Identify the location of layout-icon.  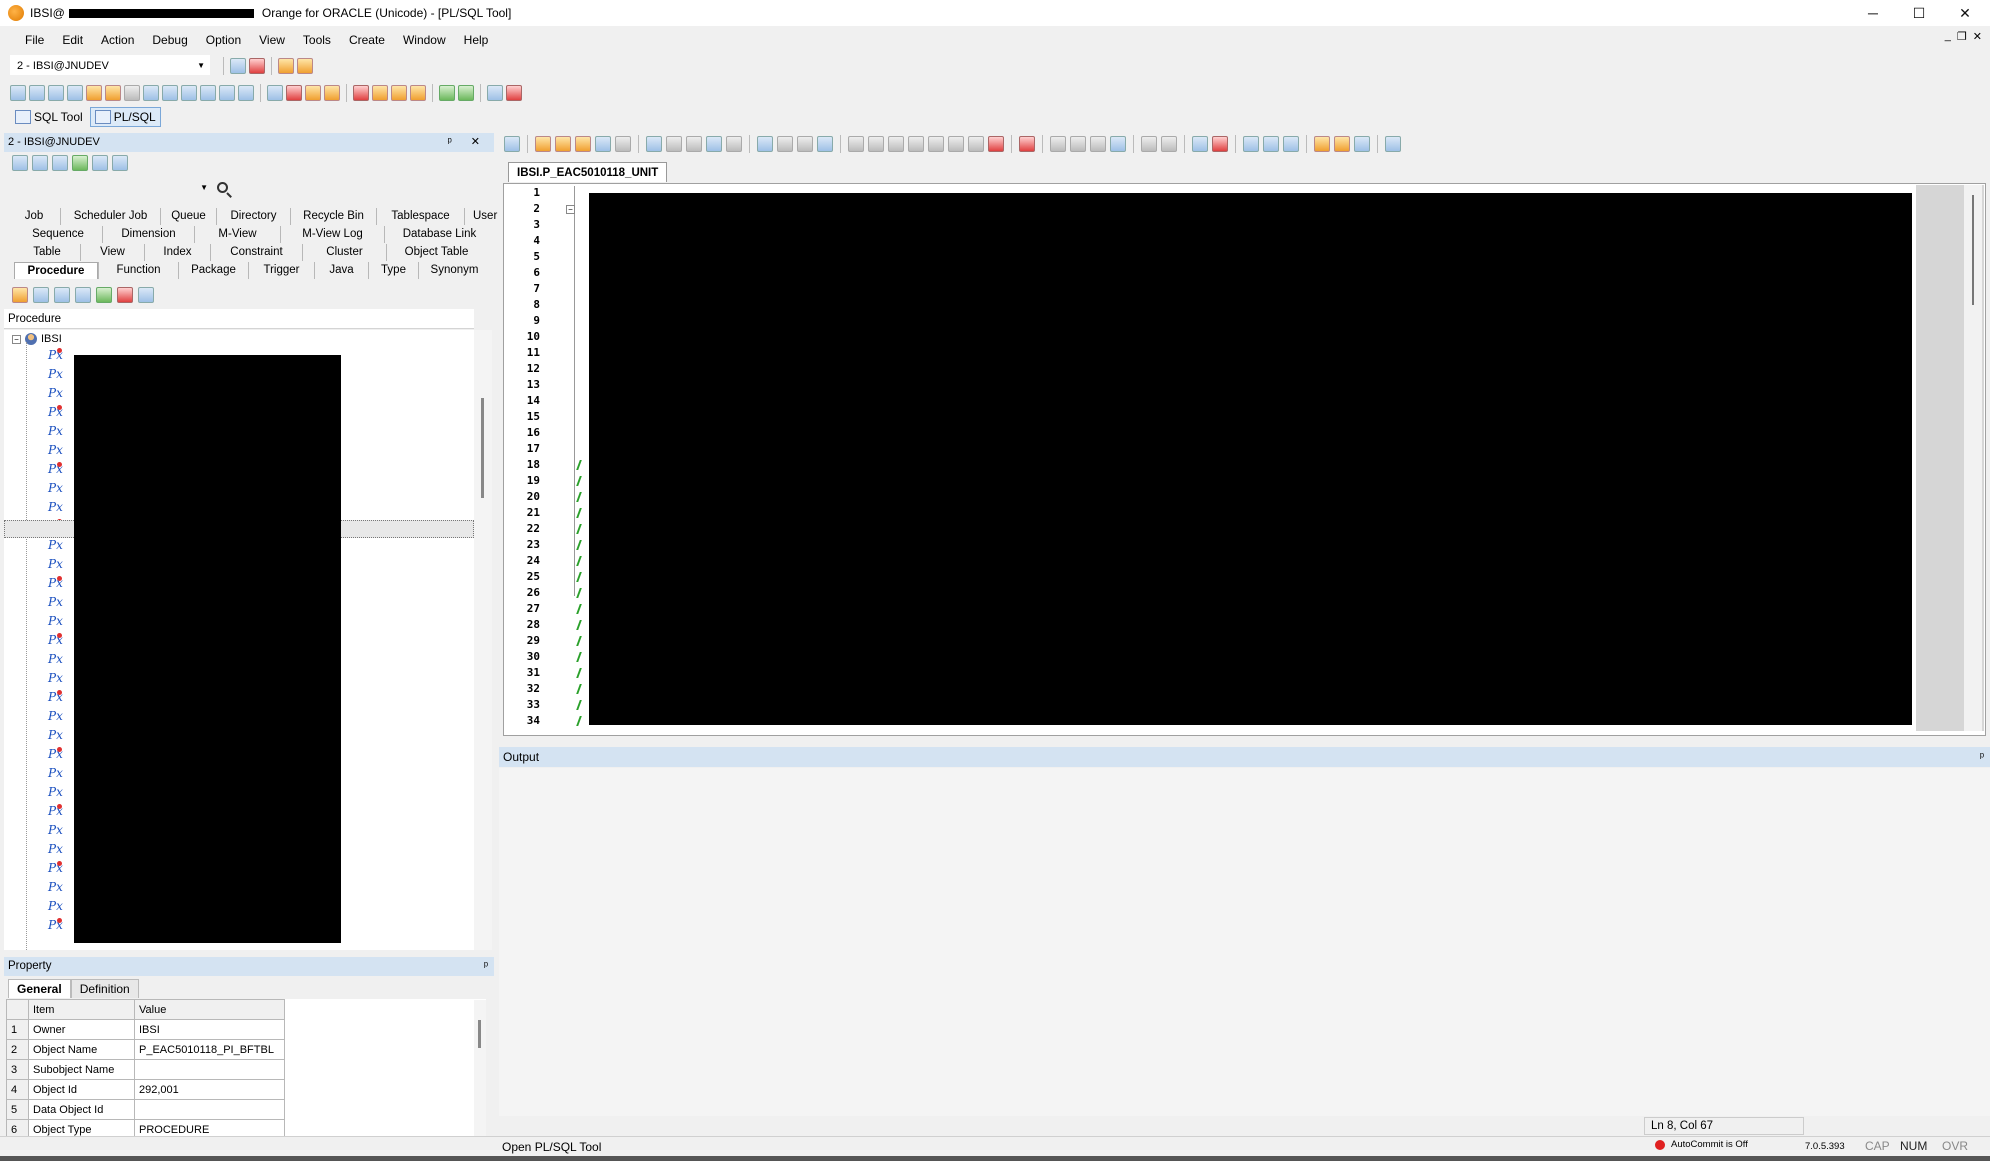
(100, 163).